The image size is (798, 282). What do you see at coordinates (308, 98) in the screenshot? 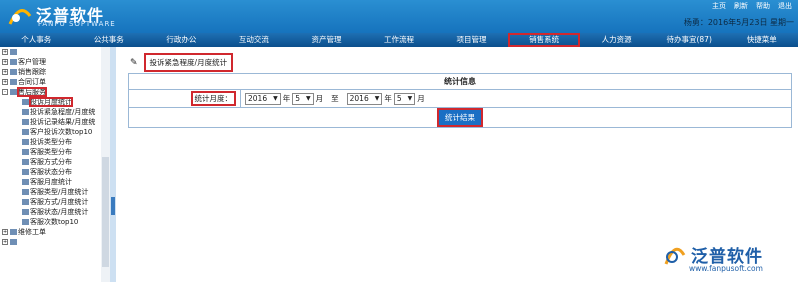
I see `chevron-down-icon: ▼` at bounding box center [308, 98].